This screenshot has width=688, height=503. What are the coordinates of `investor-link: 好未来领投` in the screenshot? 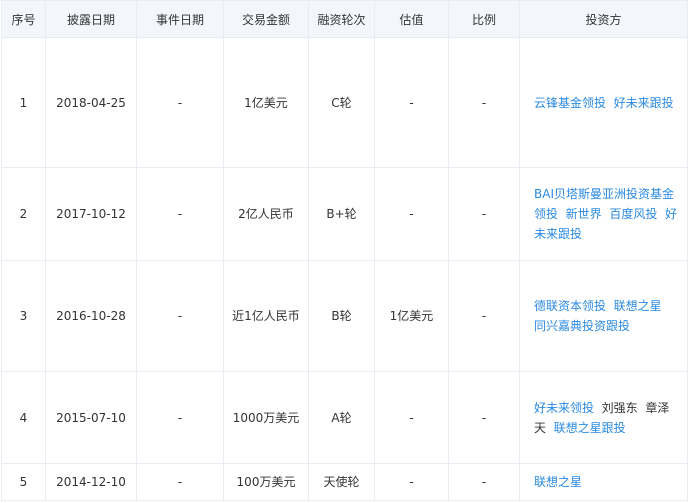 It's located at (564, 408).